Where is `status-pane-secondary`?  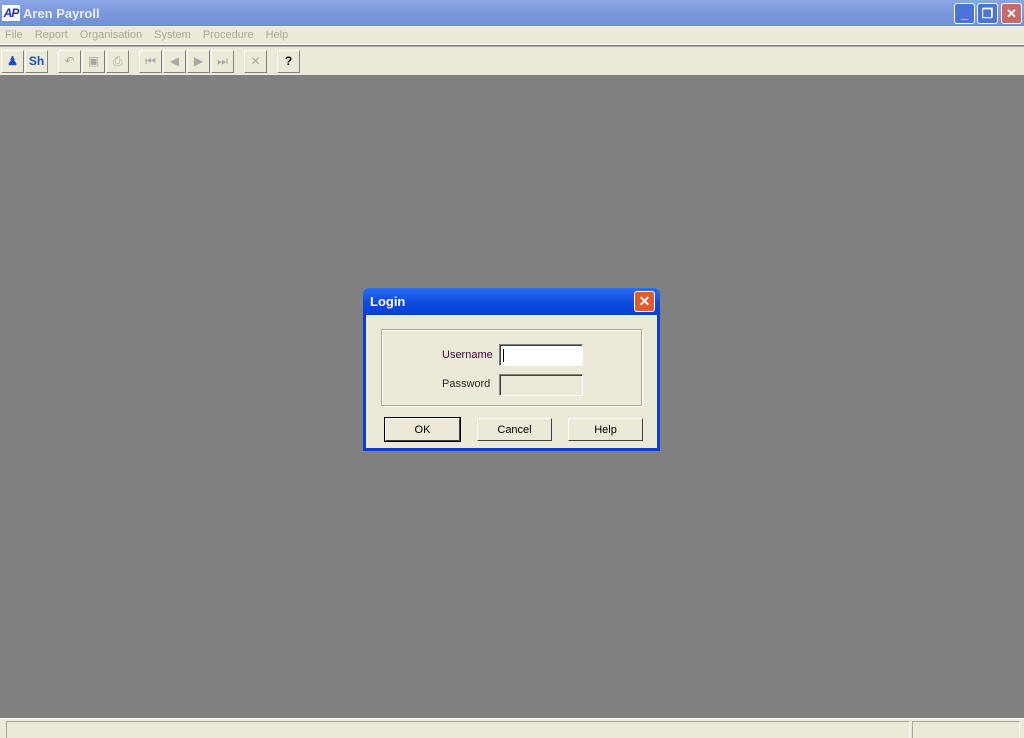 status-pane-secondary is located at coordinates (966, 729).